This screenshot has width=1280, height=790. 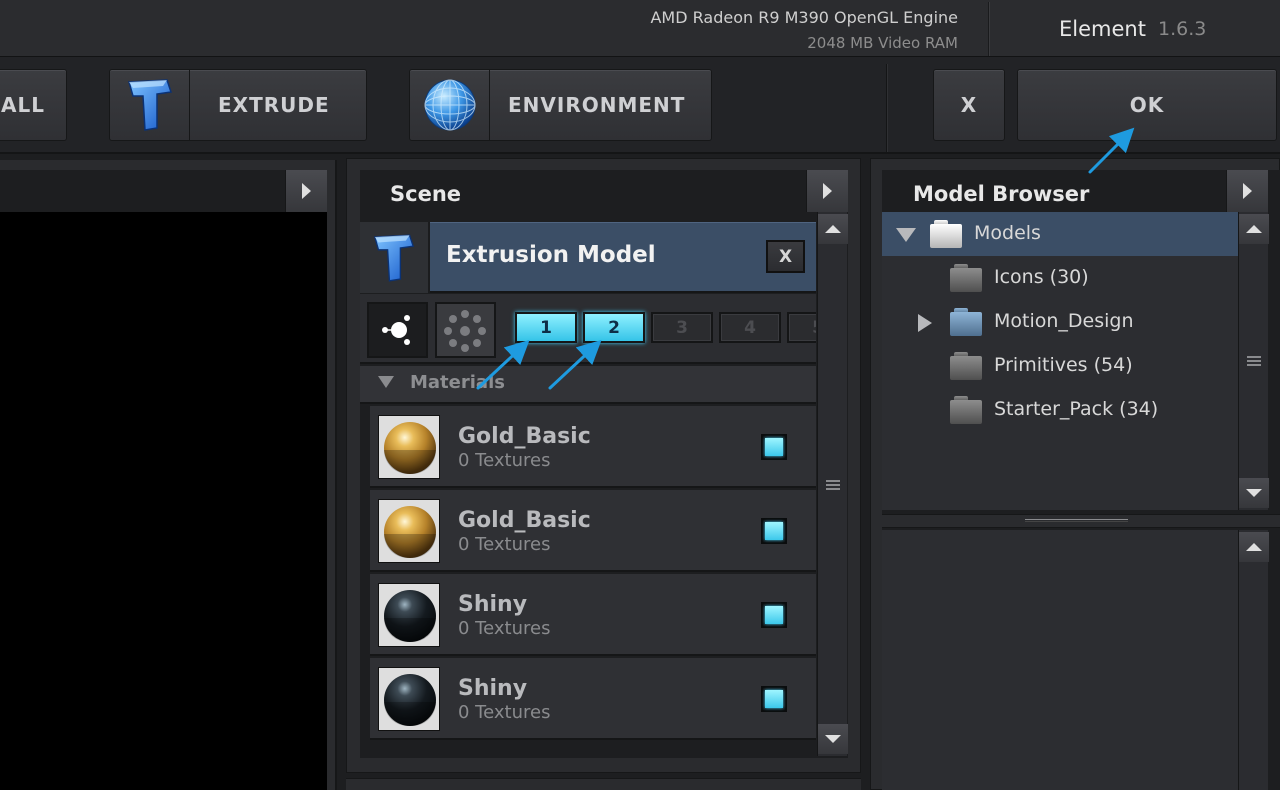 I want to click on all-button: ALL, so click(x=33, y=105).